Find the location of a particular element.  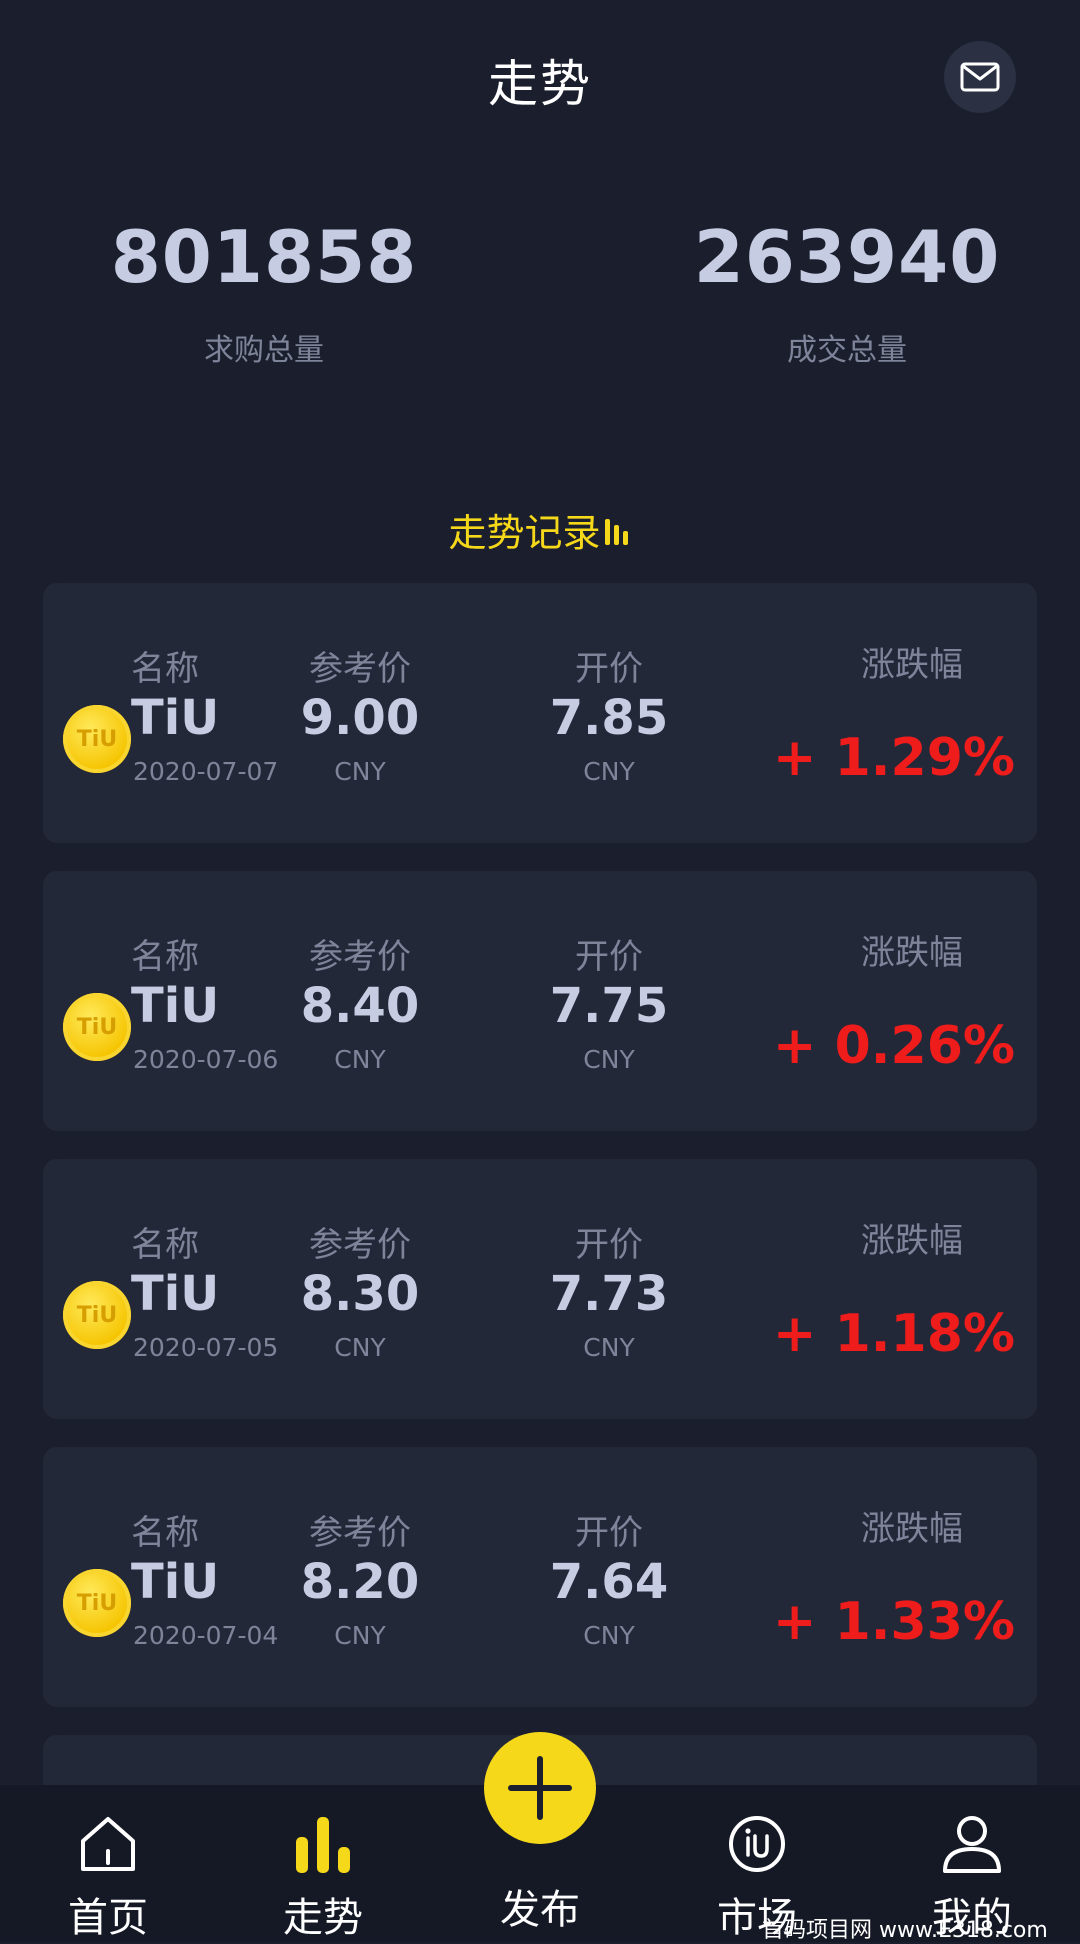

open-price-value: 7.85 is located at coordinates (609, 718).